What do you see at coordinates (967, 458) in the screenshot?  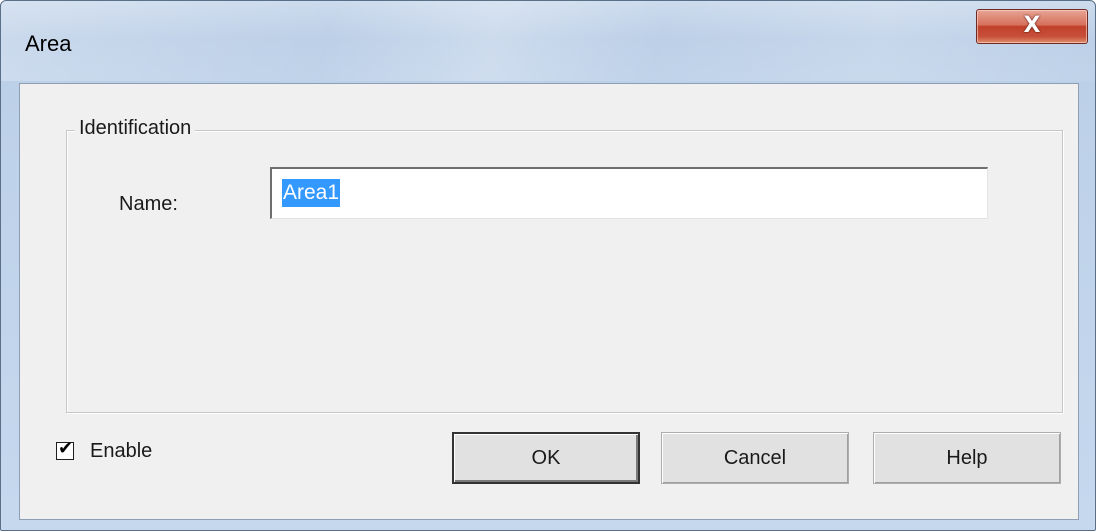 I see `help-button: Help` at bounding box center [967, 458].